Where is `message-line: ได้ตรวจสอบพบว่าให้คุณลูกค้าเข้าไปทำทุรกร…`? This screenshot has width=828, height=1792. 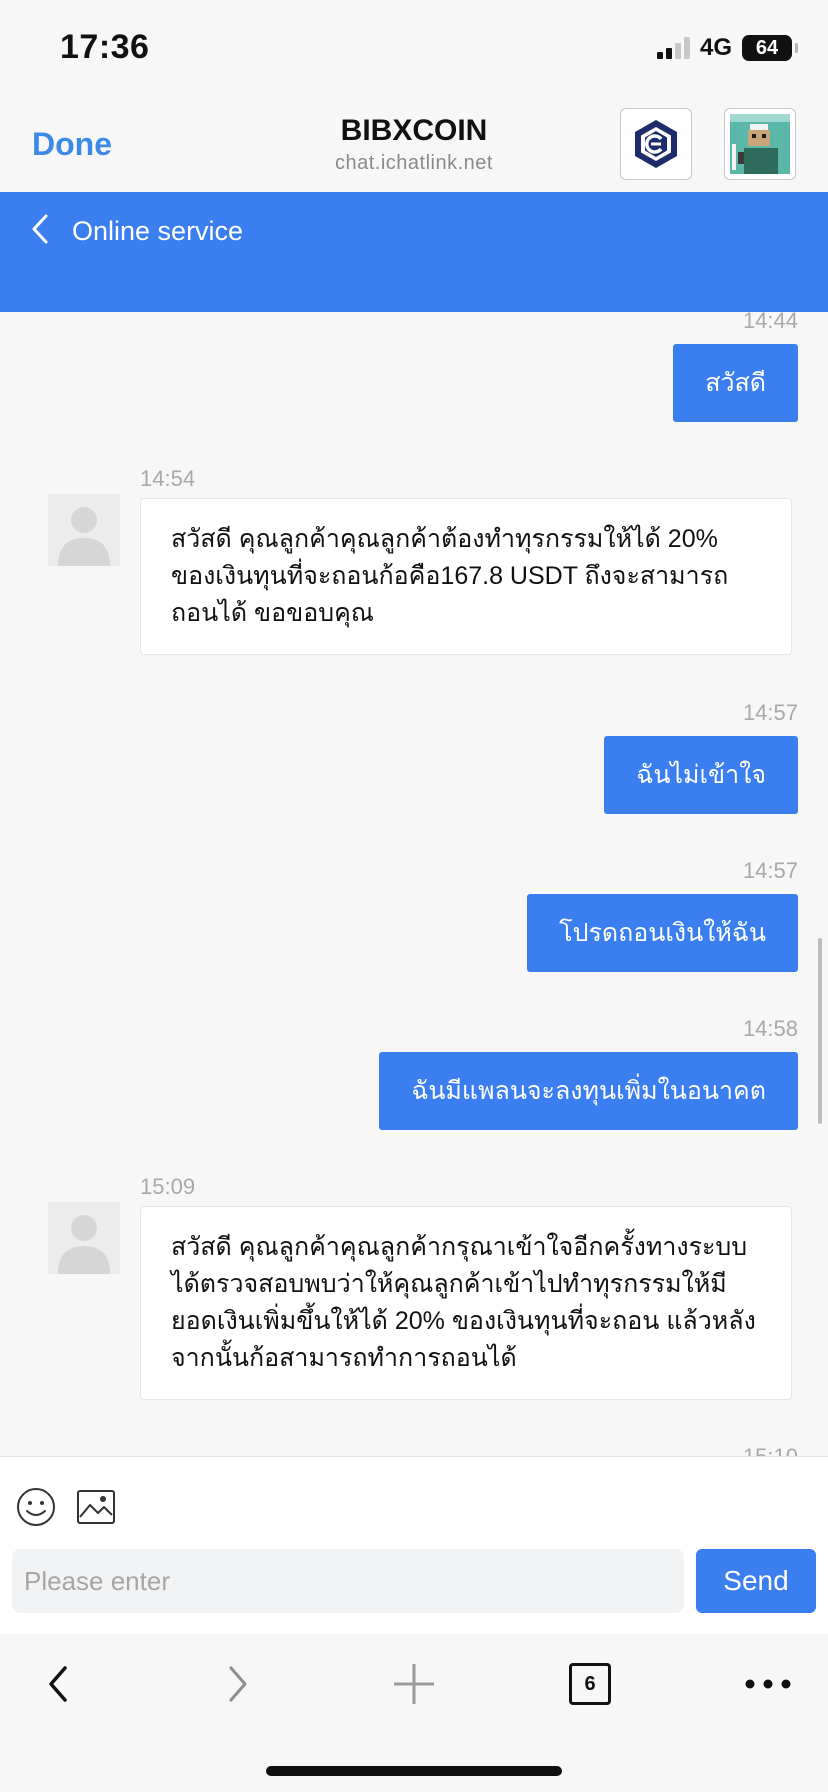
message-line: ได้ตรวจสอบพบว่าให้คุณลูกค้าเข้าไปทำทุรกร… is located at coordinates (449, 1284).